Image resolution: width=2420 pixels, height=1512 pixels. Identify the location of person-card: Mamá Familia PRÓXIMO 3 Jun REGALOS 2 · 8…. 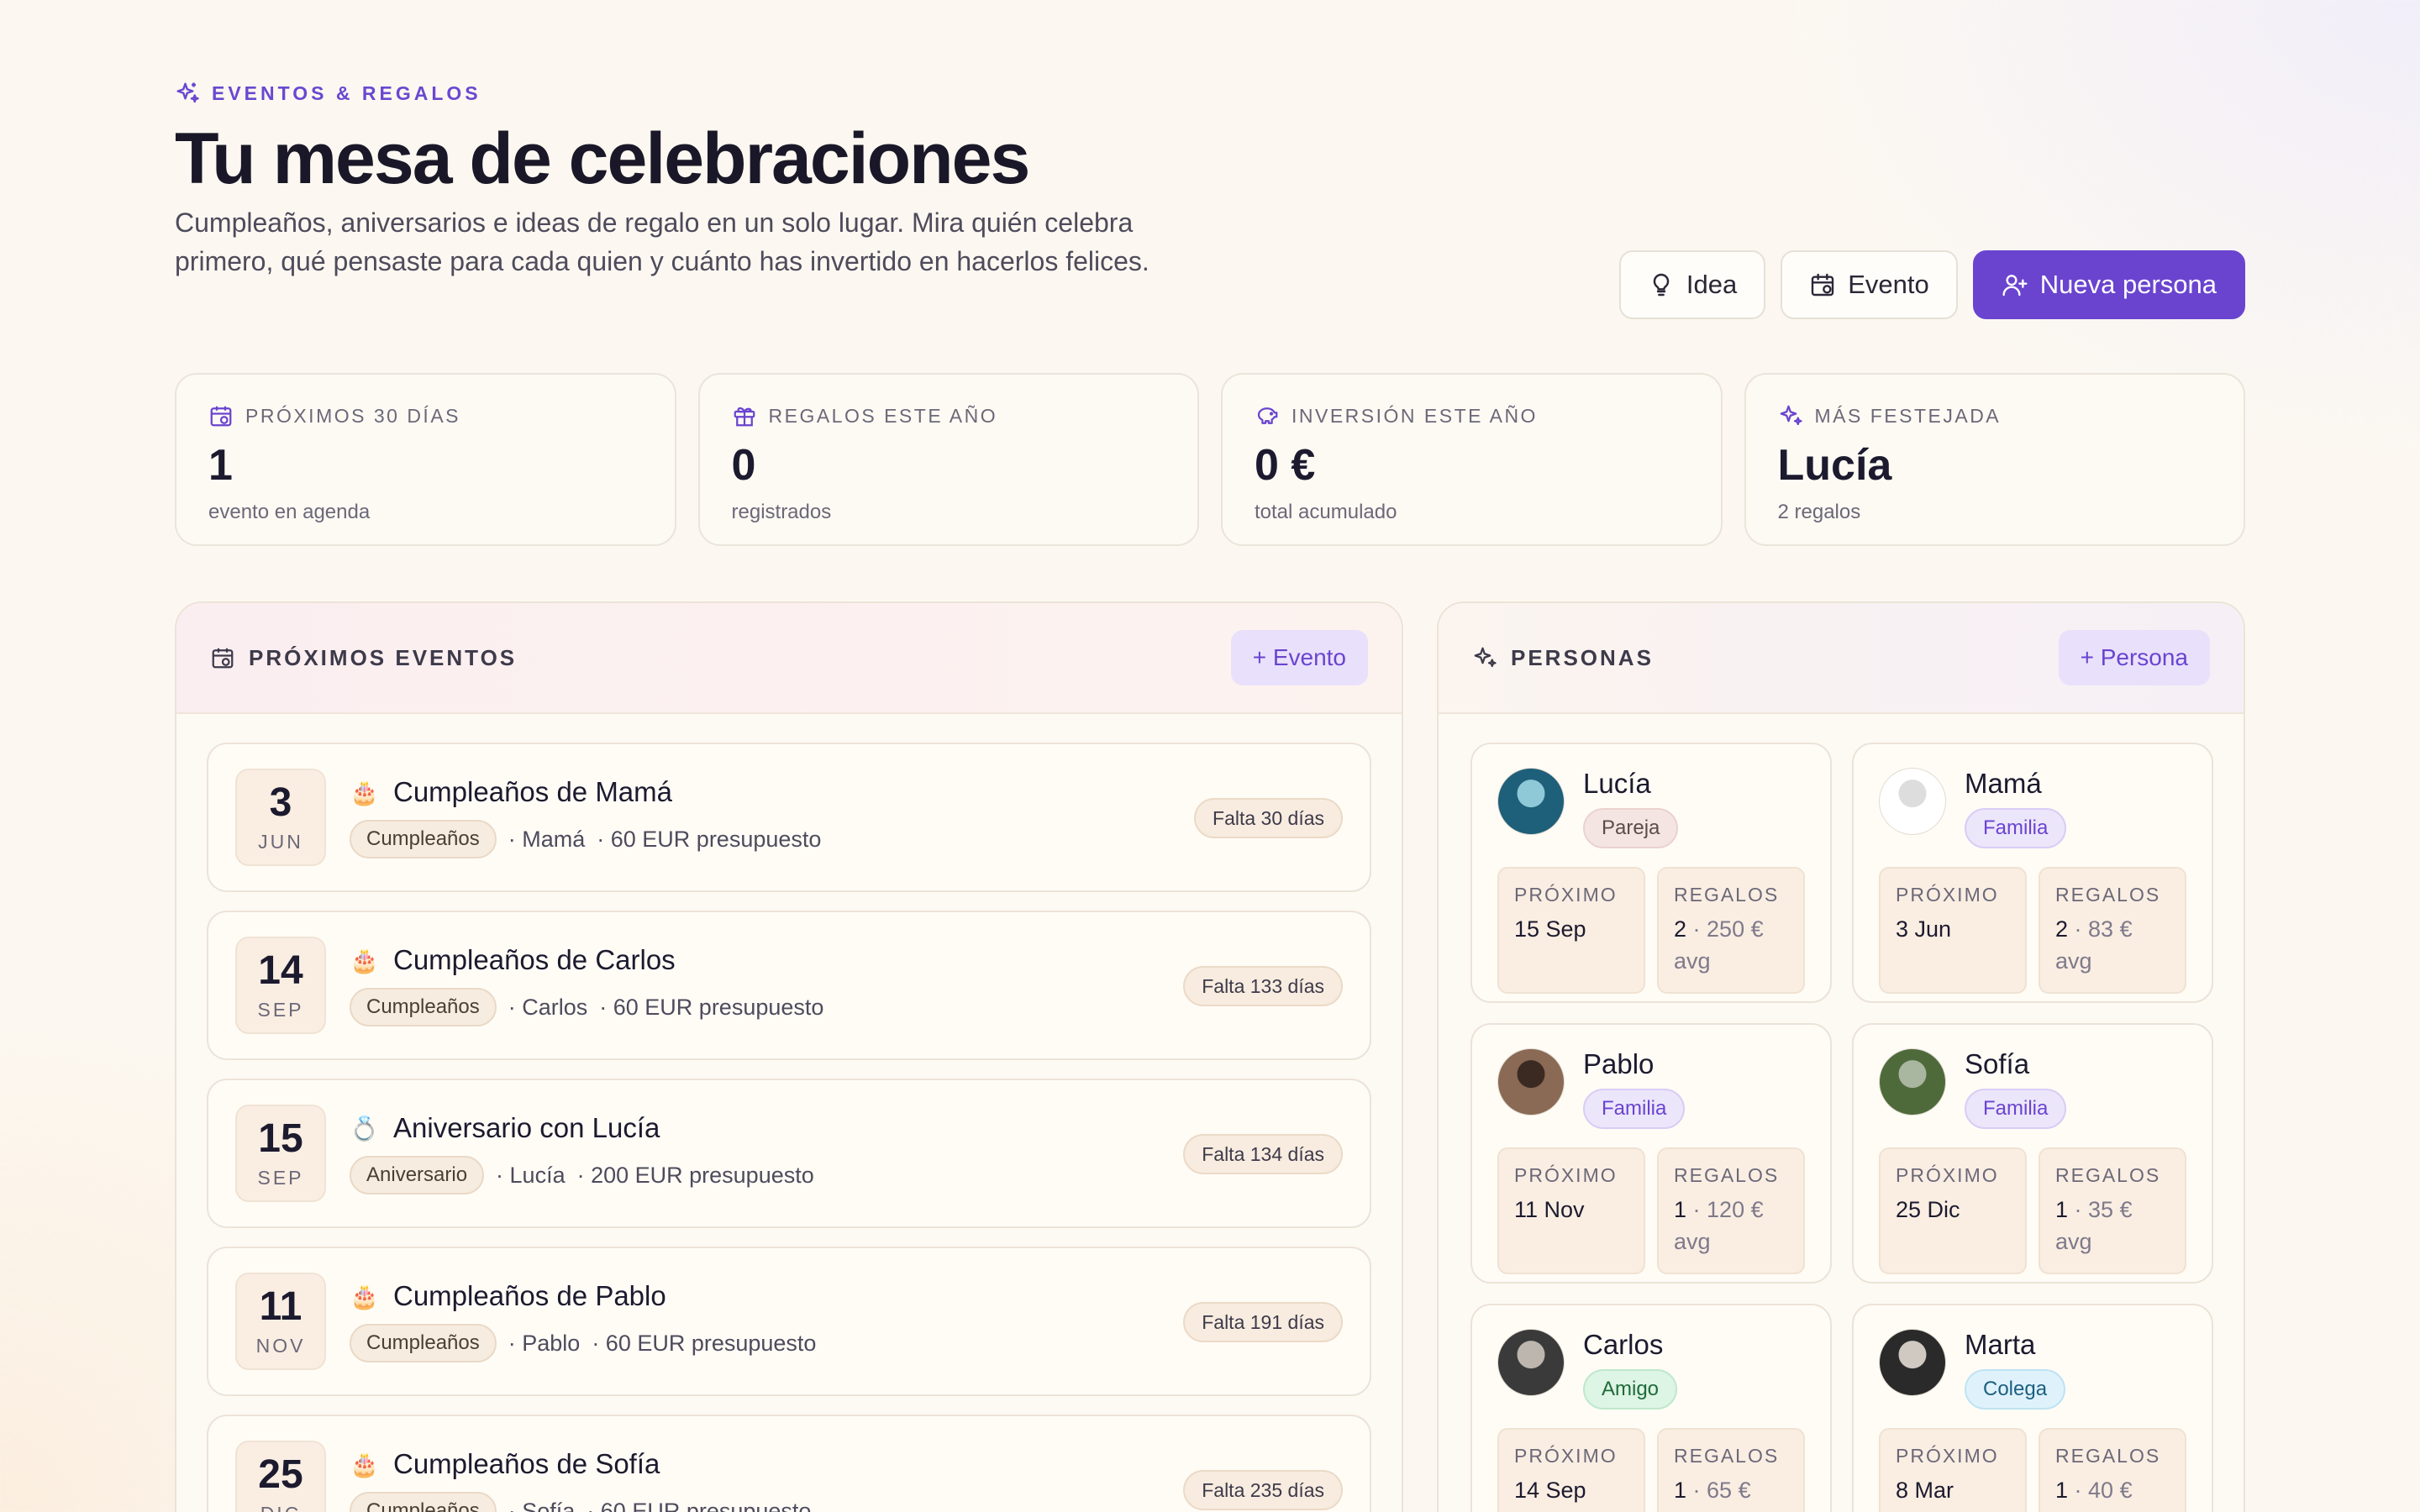
(2033, 873).